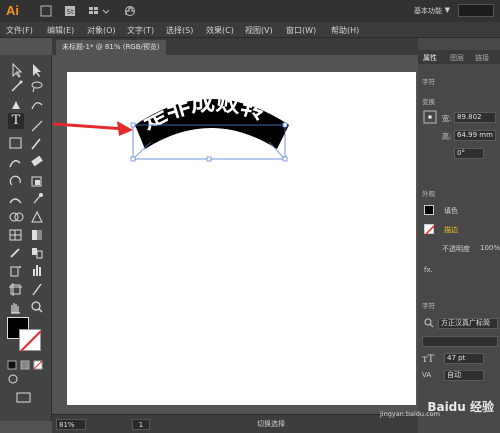 The width and height of the screenshot is (500, 433). Describe the element at coordinates (13, 379) in the screenshot. I see `draw-mode-icon` at that location.